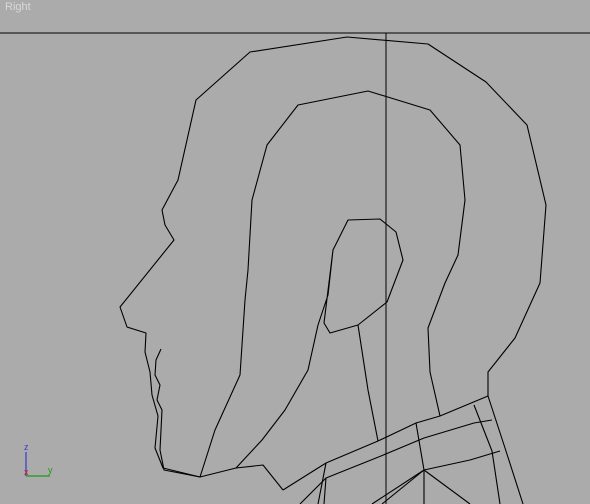  Describe the element at coordinates (319, 343) in the screenshot. I see `jaw-inner-edge` at that location.